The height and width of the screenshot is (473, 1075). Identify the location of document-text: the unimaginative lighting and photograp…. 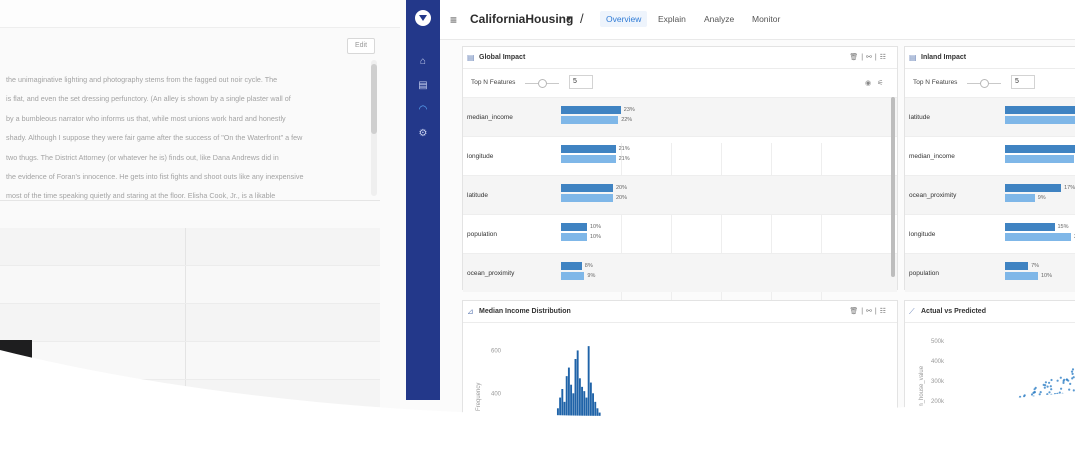
(187, 138).